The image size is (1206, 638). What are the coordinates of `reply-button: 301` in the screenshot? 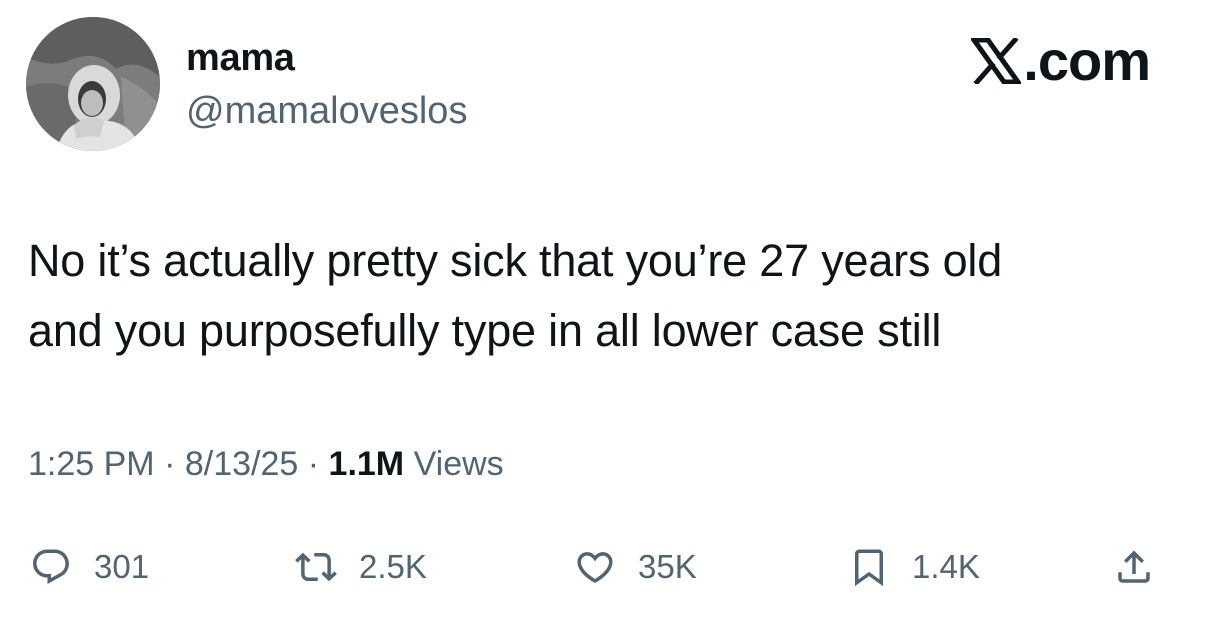 It's located at (89, 567).